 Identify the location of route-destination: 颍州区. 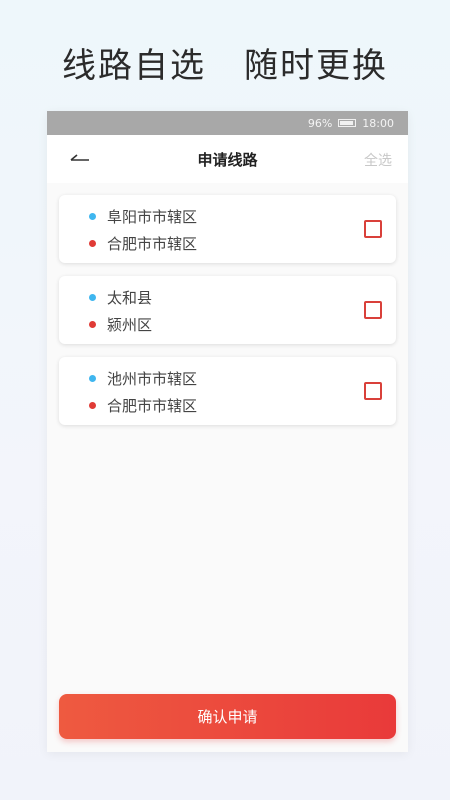
(120, 324).